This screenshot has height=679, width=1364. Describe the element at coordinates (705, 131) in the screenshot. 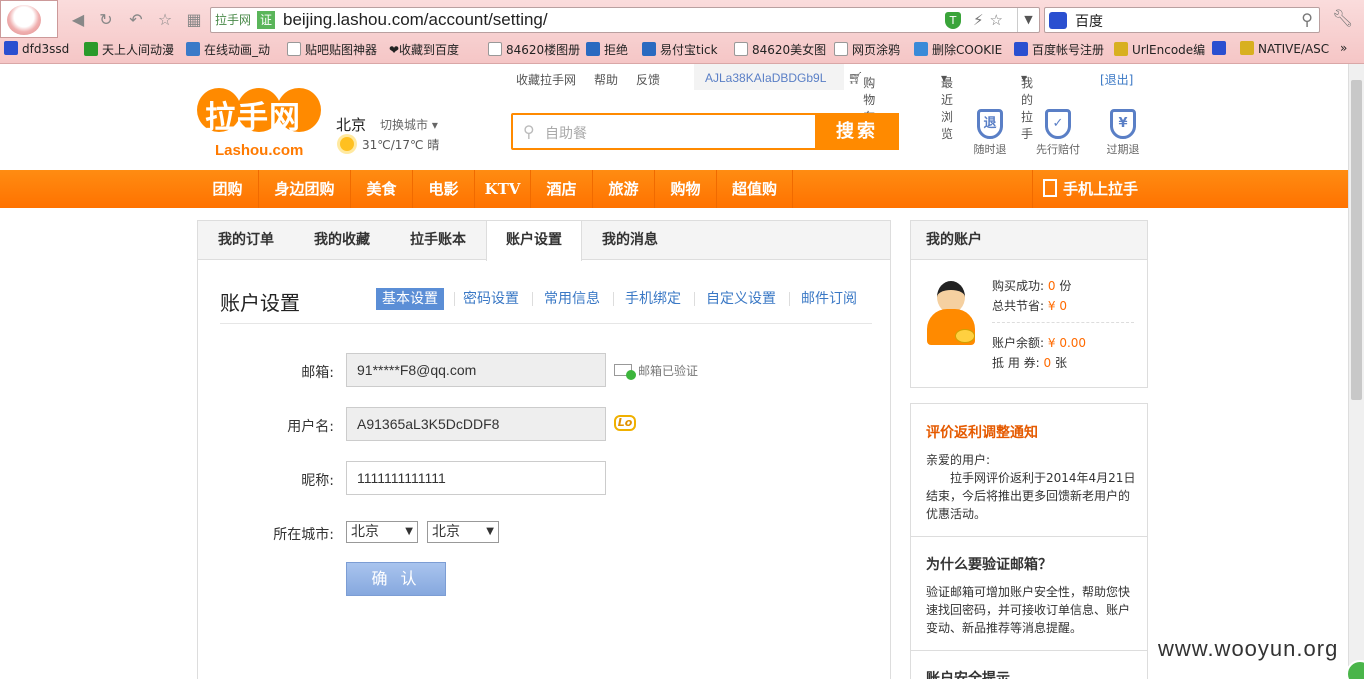

I see `site-search: ⚲ 自助餐 搜索` at that location.